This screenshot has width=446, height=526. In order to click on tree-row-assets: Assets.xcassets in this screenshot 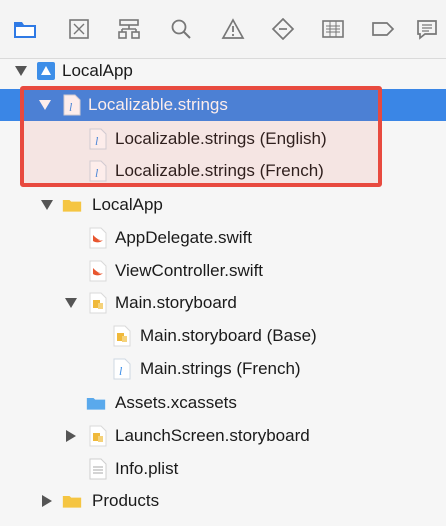, I will do `click(223, 403)`.